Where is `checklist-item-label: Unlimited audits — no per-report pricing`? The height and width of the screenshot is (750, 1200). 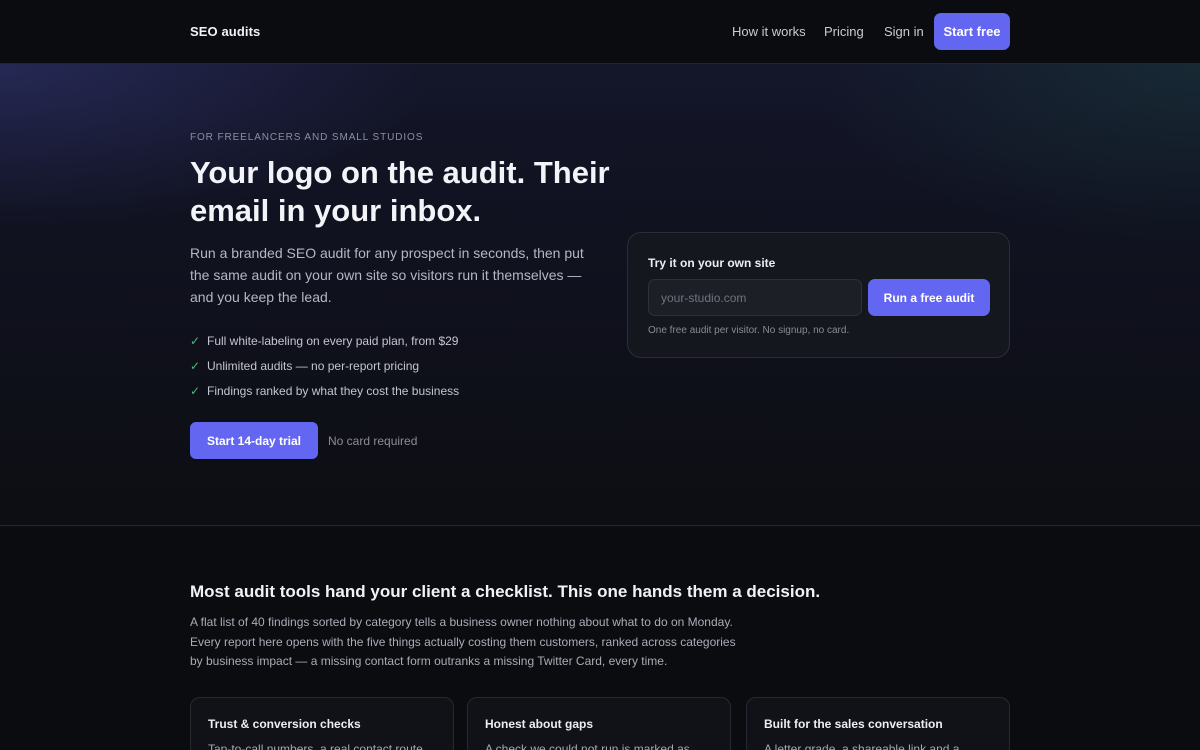 checklist-item-label: Unlimited audits — no per-report pricing is located at coordinates (313, 365).